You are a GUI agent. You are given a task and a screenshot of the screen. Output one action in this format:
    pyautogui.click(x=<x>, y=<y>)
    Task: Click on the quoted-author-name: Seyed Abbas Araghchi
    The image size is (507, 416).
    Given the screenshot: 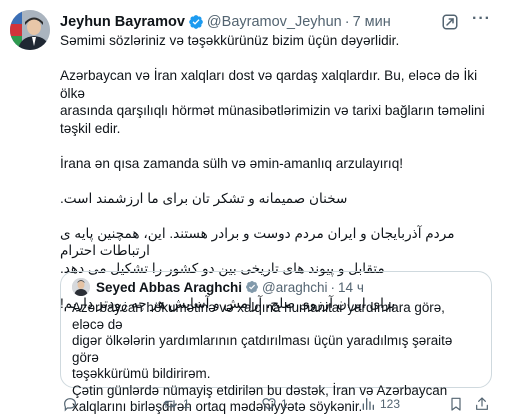 What is the action you would take?
    pyautogui.click(x=169, y=287)
    